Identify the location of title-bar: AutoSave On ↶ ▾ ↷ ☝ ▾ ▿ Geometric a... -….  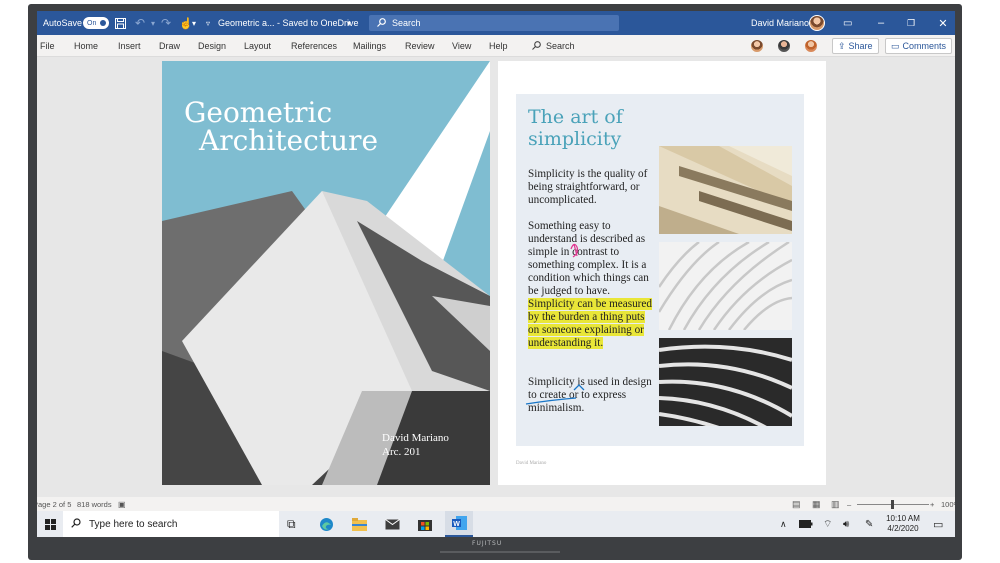
(496, 23).